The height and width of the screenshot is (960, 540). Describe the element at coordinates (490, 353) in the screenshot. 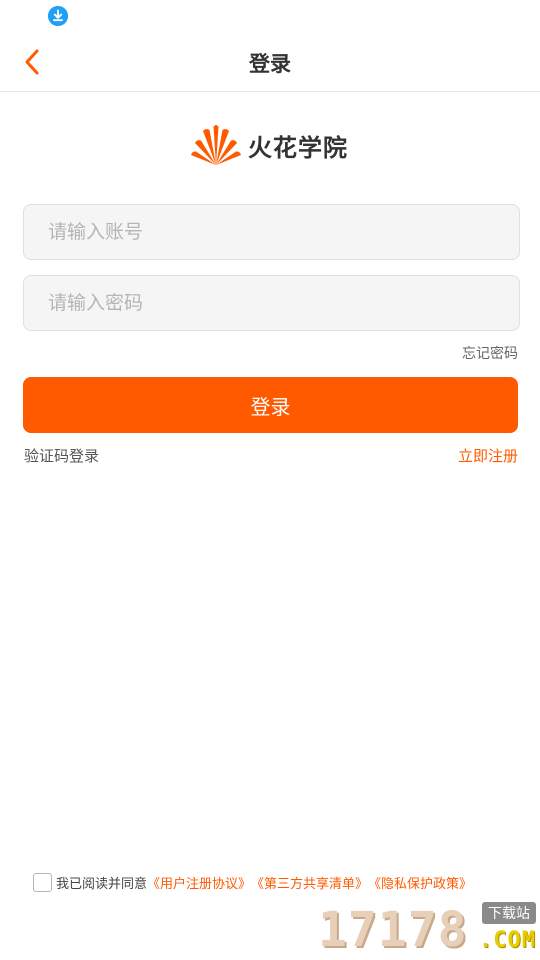

I see `forgot-password-link: 忘记密码` at that location.